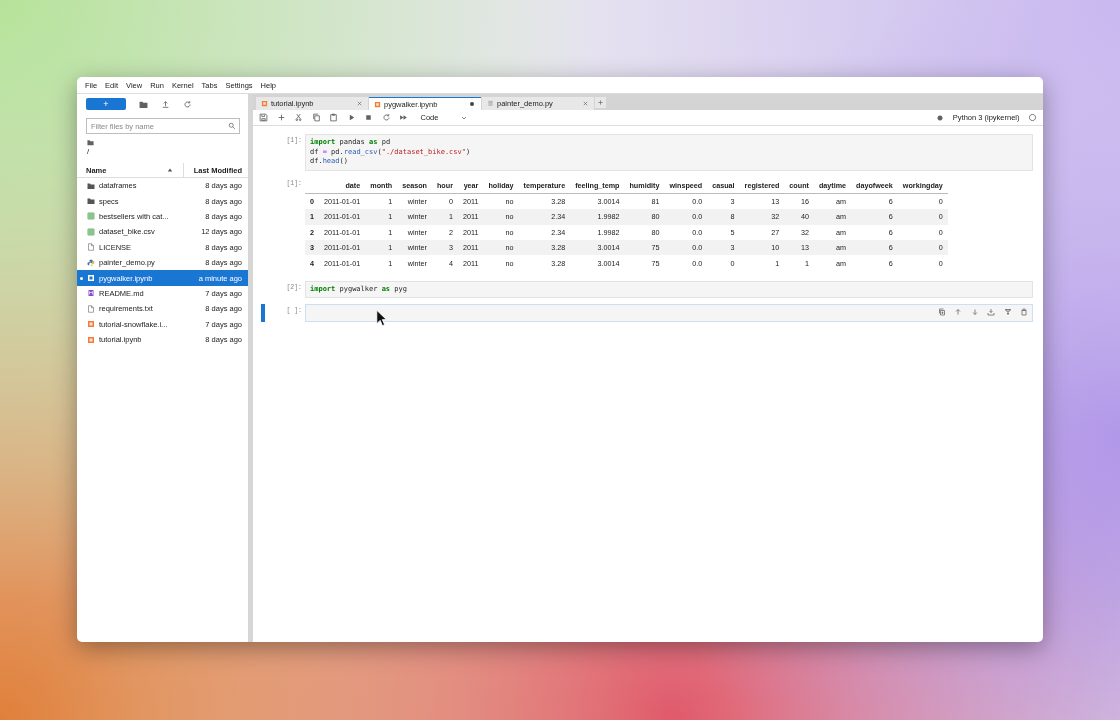 Image resolution: width=1120 pixels, height=720 pixels. Describe the element at coordinates (91, 262) in the screenshot. I see `python-icon` at that location.